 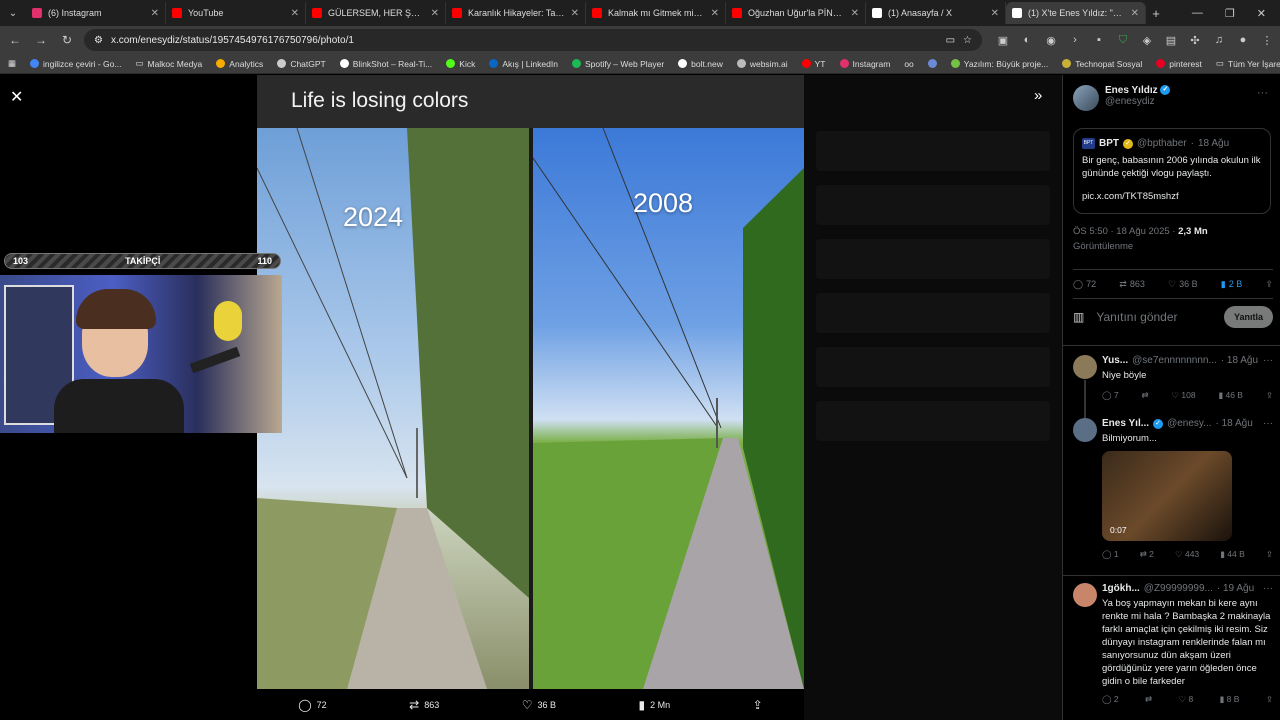 What do you see at coordinates (1183, 395) in the screenshot?
I see `like-button: ♡ 108` at bounding box center [1183, 395].